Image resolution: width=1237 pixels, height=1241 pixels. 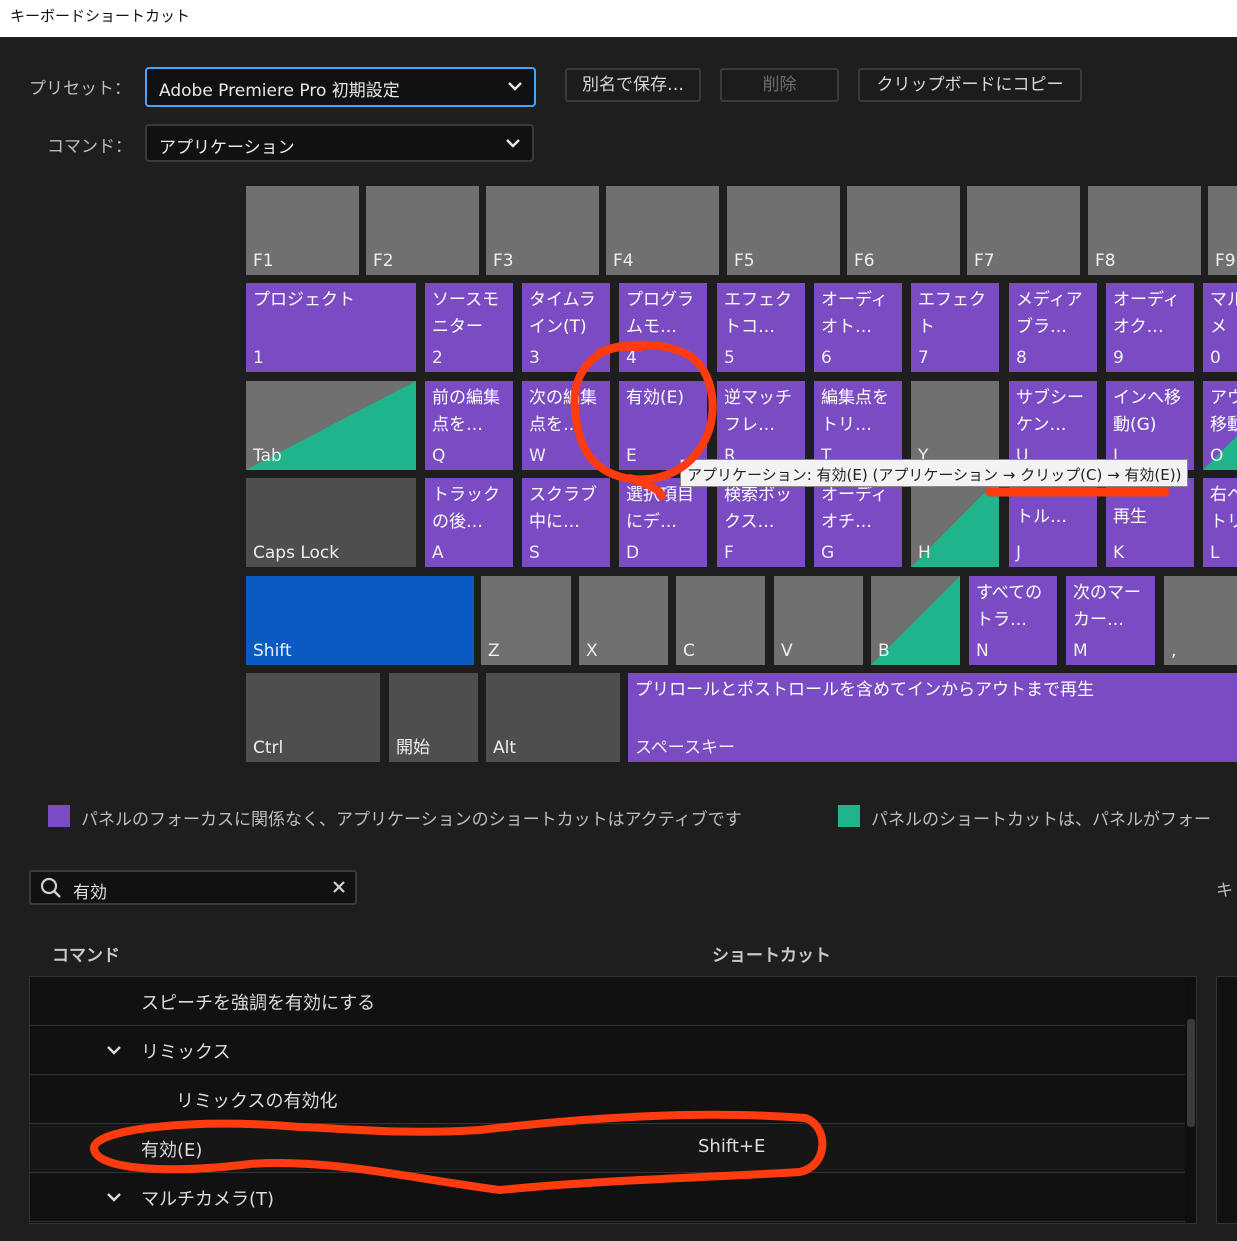 I want to click on key-alt: Alt, so click(x=553, y=717).